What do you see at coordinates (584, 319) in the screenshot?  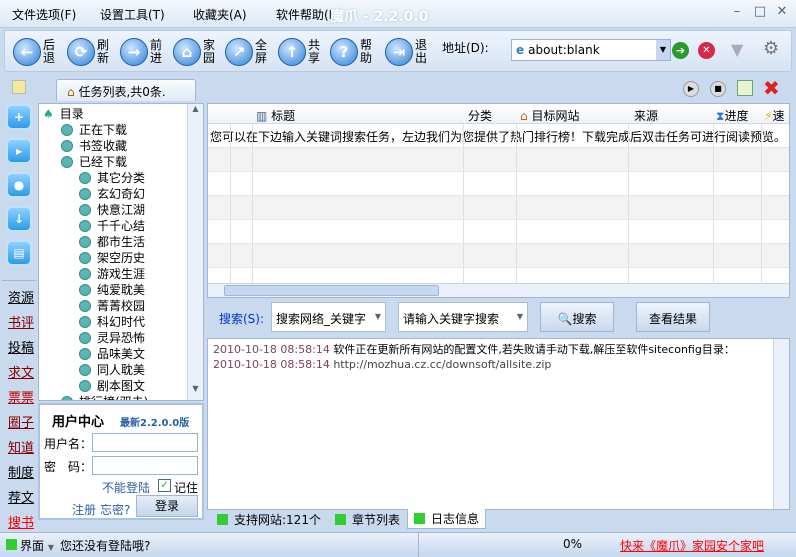 I see `button-label: 搜索` at bounding box center [584, 319].